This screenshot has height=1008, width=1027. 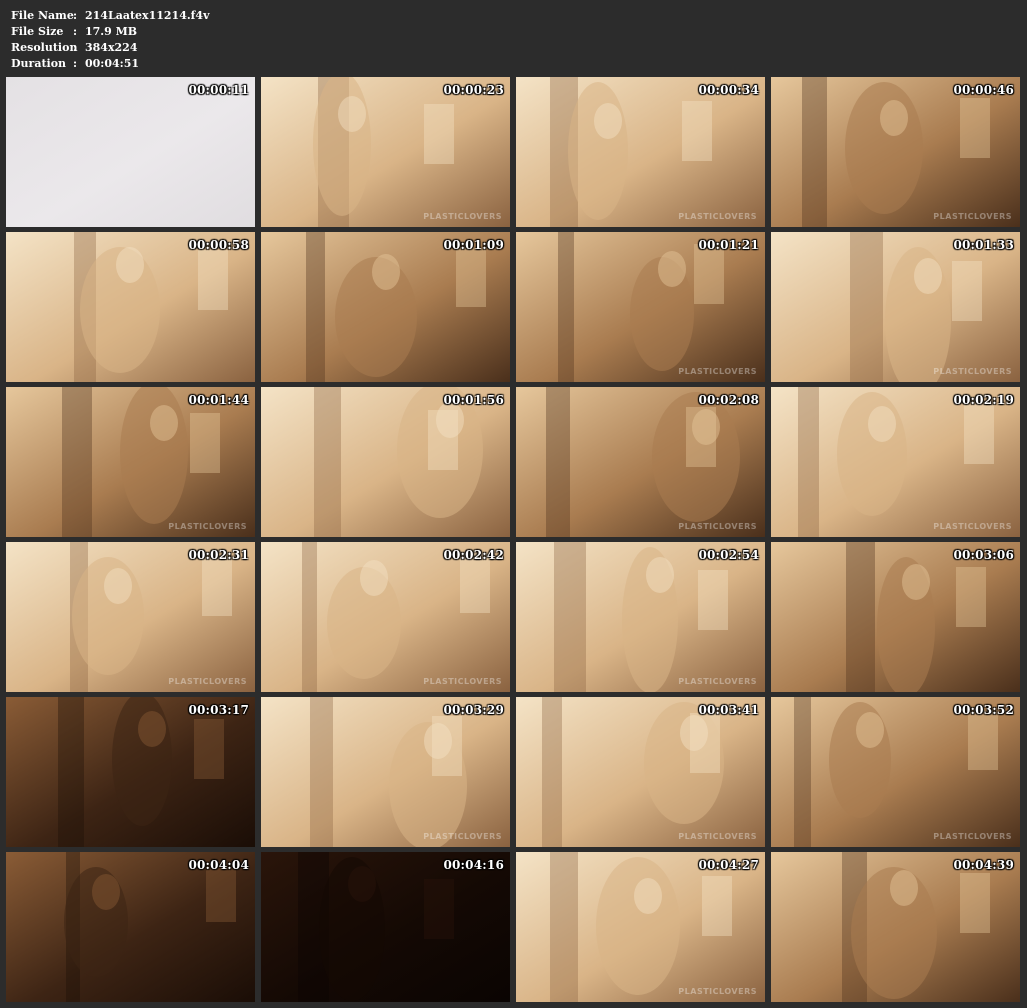 I want to click on duration-value: 00:04:51, so click(x=112, y=63).